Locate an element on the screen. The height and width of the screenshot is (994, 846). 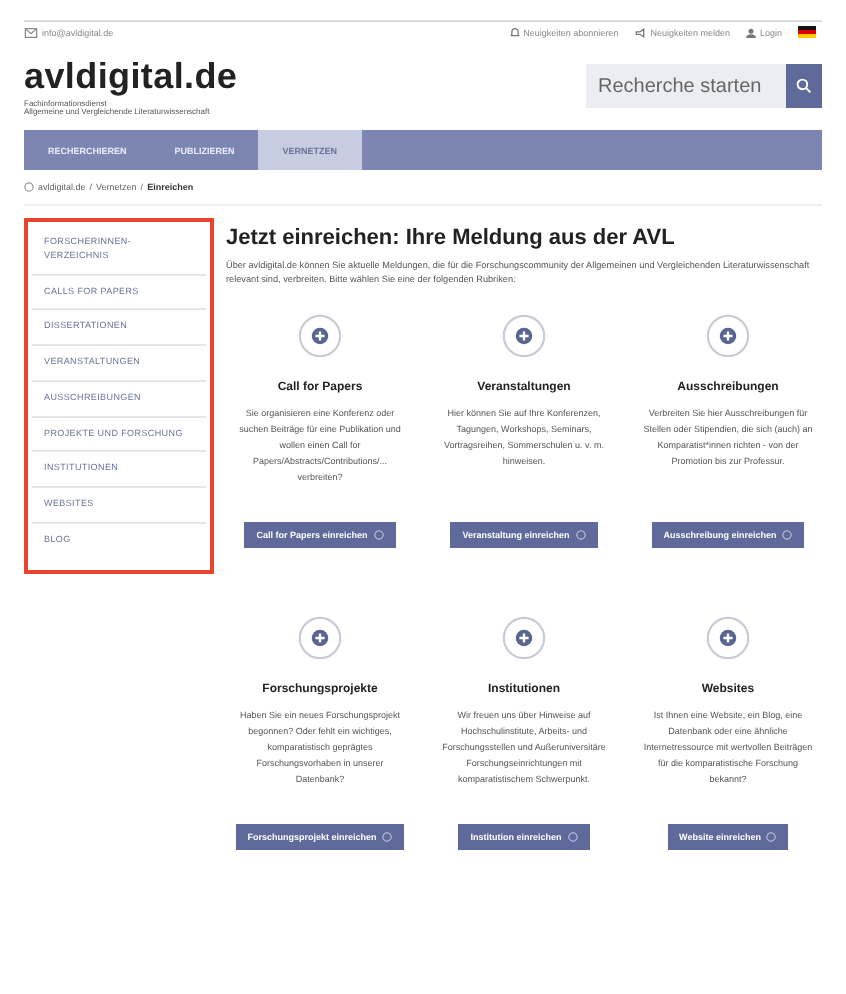
user-icon is located at coordinates (750, 32).